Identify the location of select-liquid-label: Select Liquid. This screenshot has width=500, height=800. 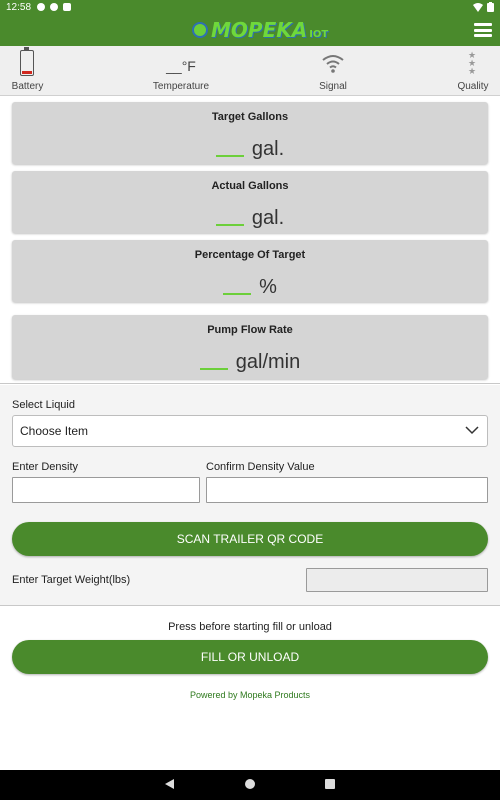
(43, 405).